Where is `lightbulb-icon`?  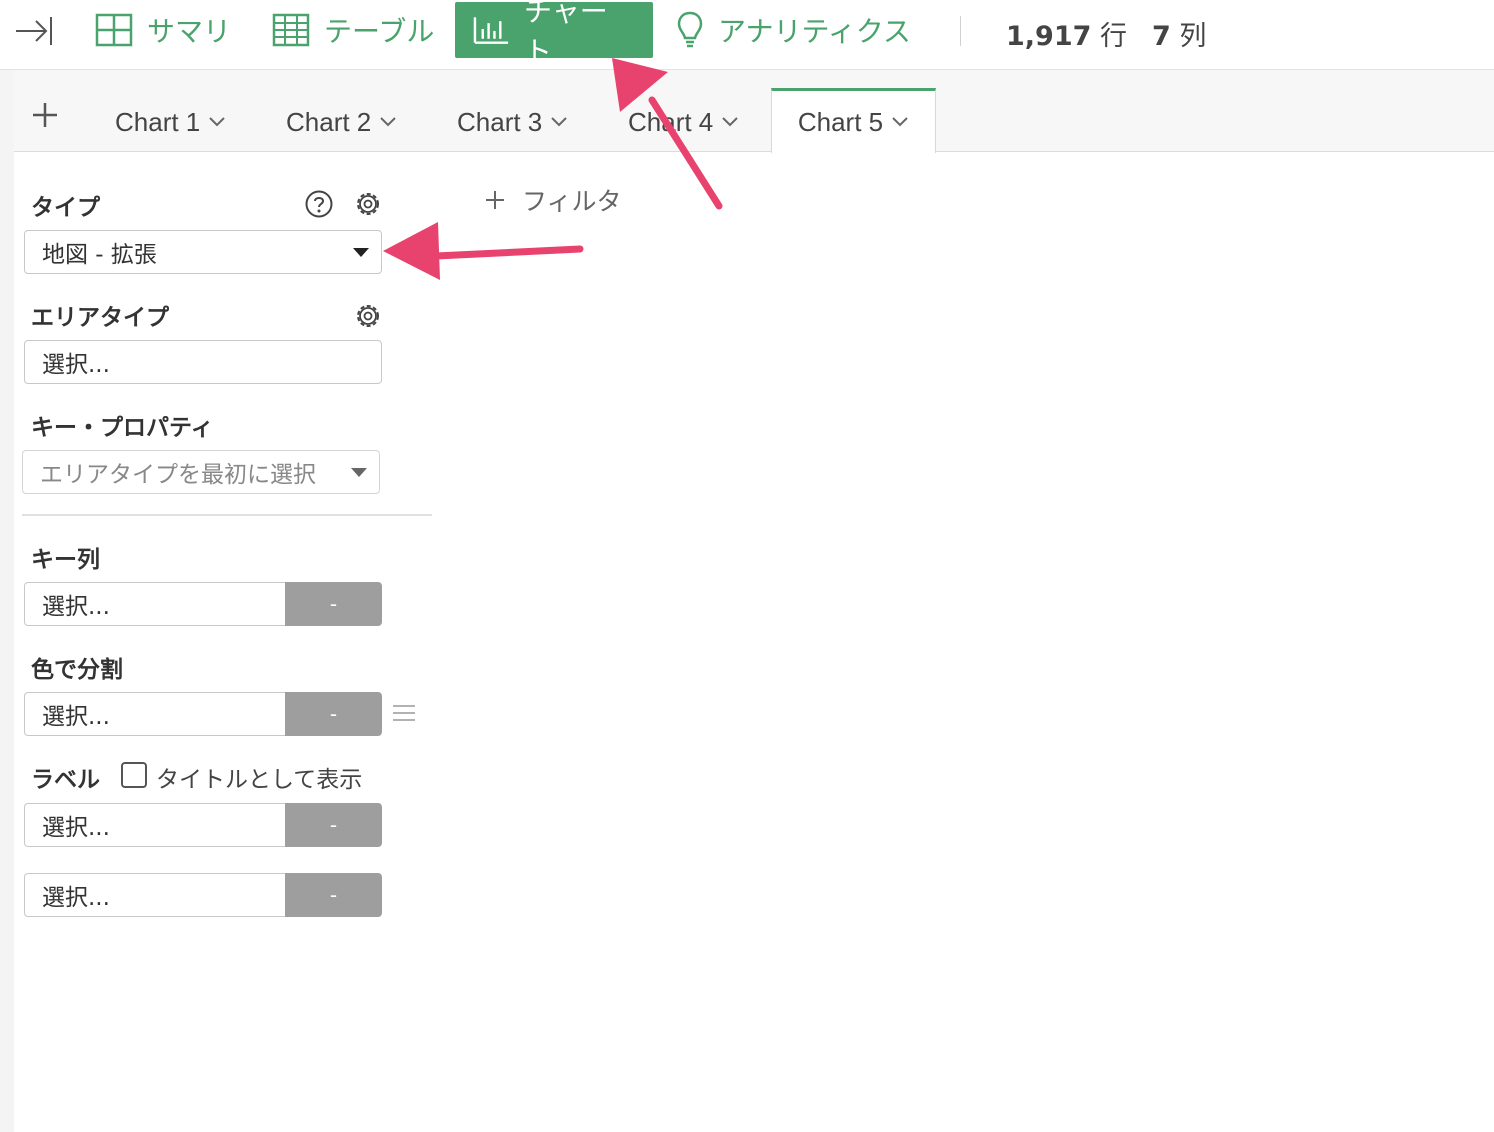 lightbulb-icon is located at coordinates (690, 29).